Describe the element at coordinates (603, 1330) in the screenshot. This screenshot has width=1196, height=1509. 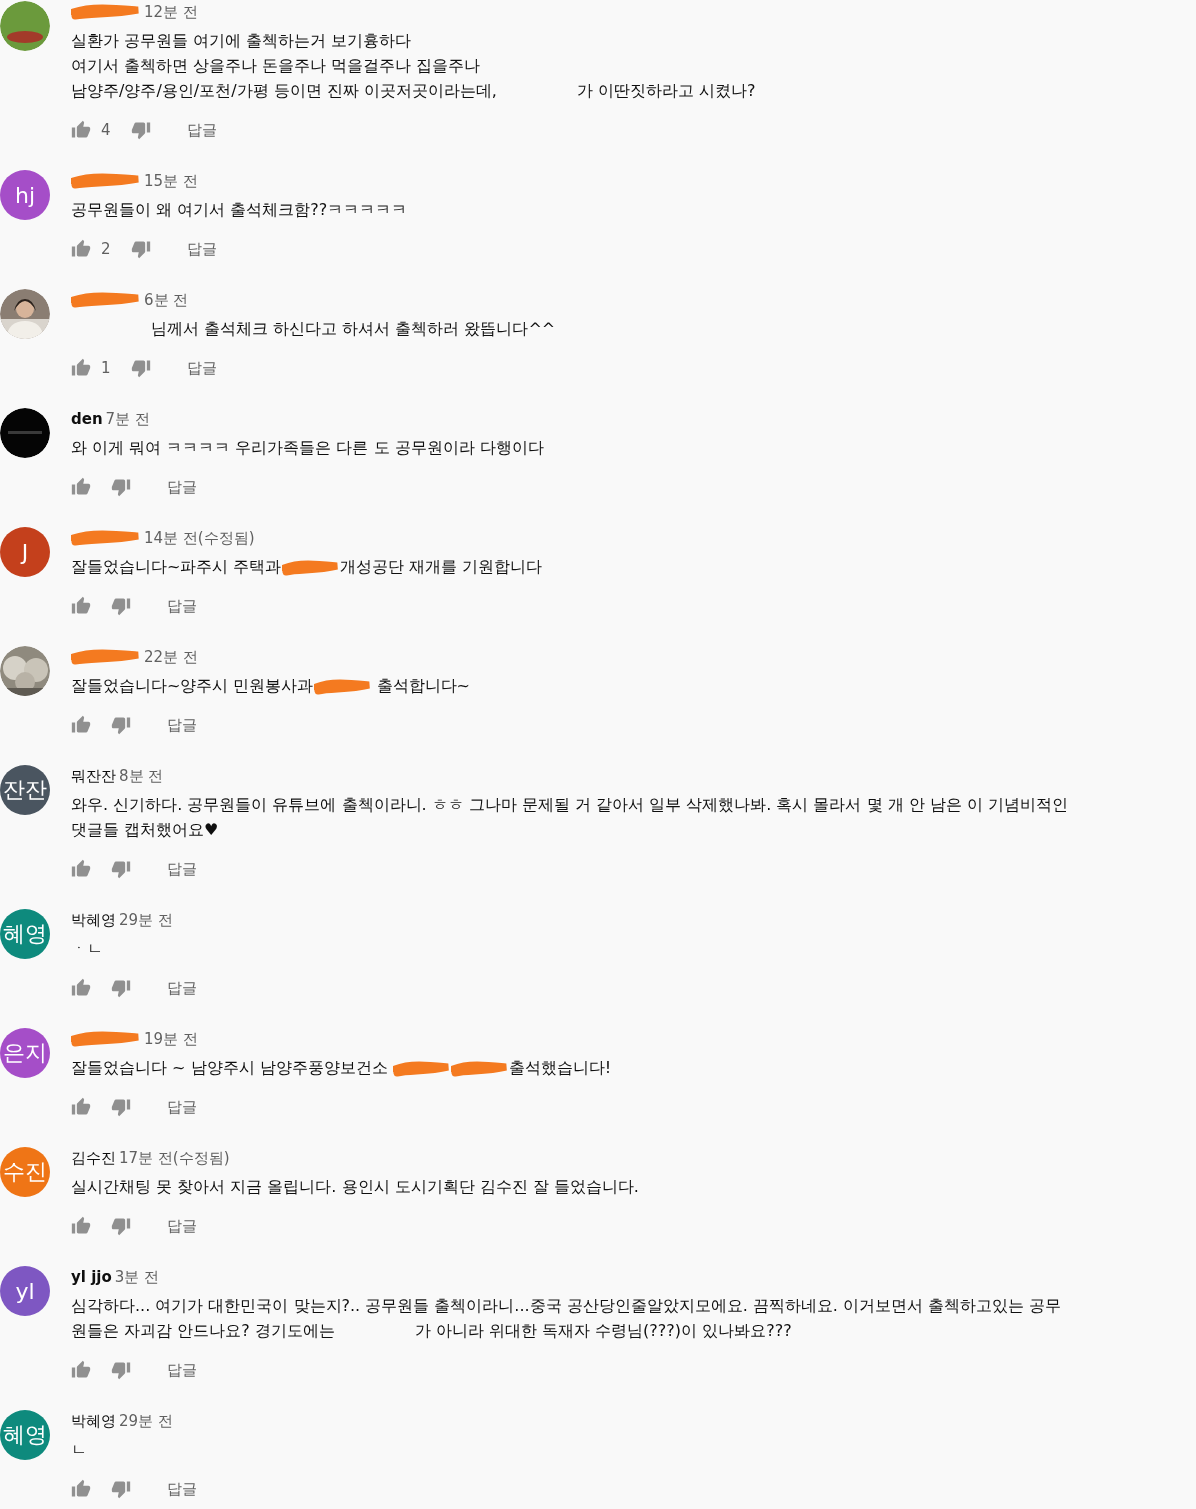
I see `comment-text: 가 아니라 위대한 독재자 수령님(???)이 있나봐요???` at that location.